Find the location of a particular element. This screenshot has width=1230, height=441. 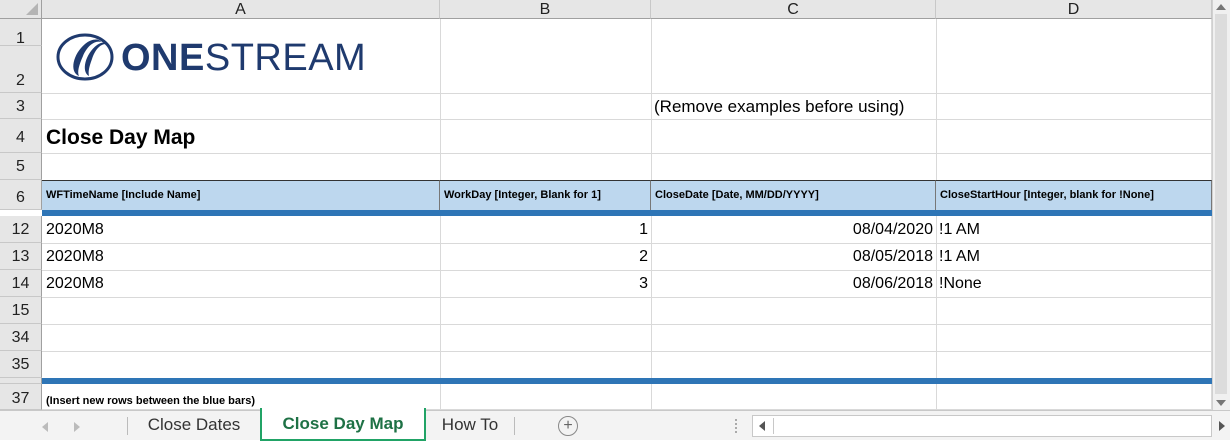

vertical-scroll-thumb is located at coordinates (1221, 204).